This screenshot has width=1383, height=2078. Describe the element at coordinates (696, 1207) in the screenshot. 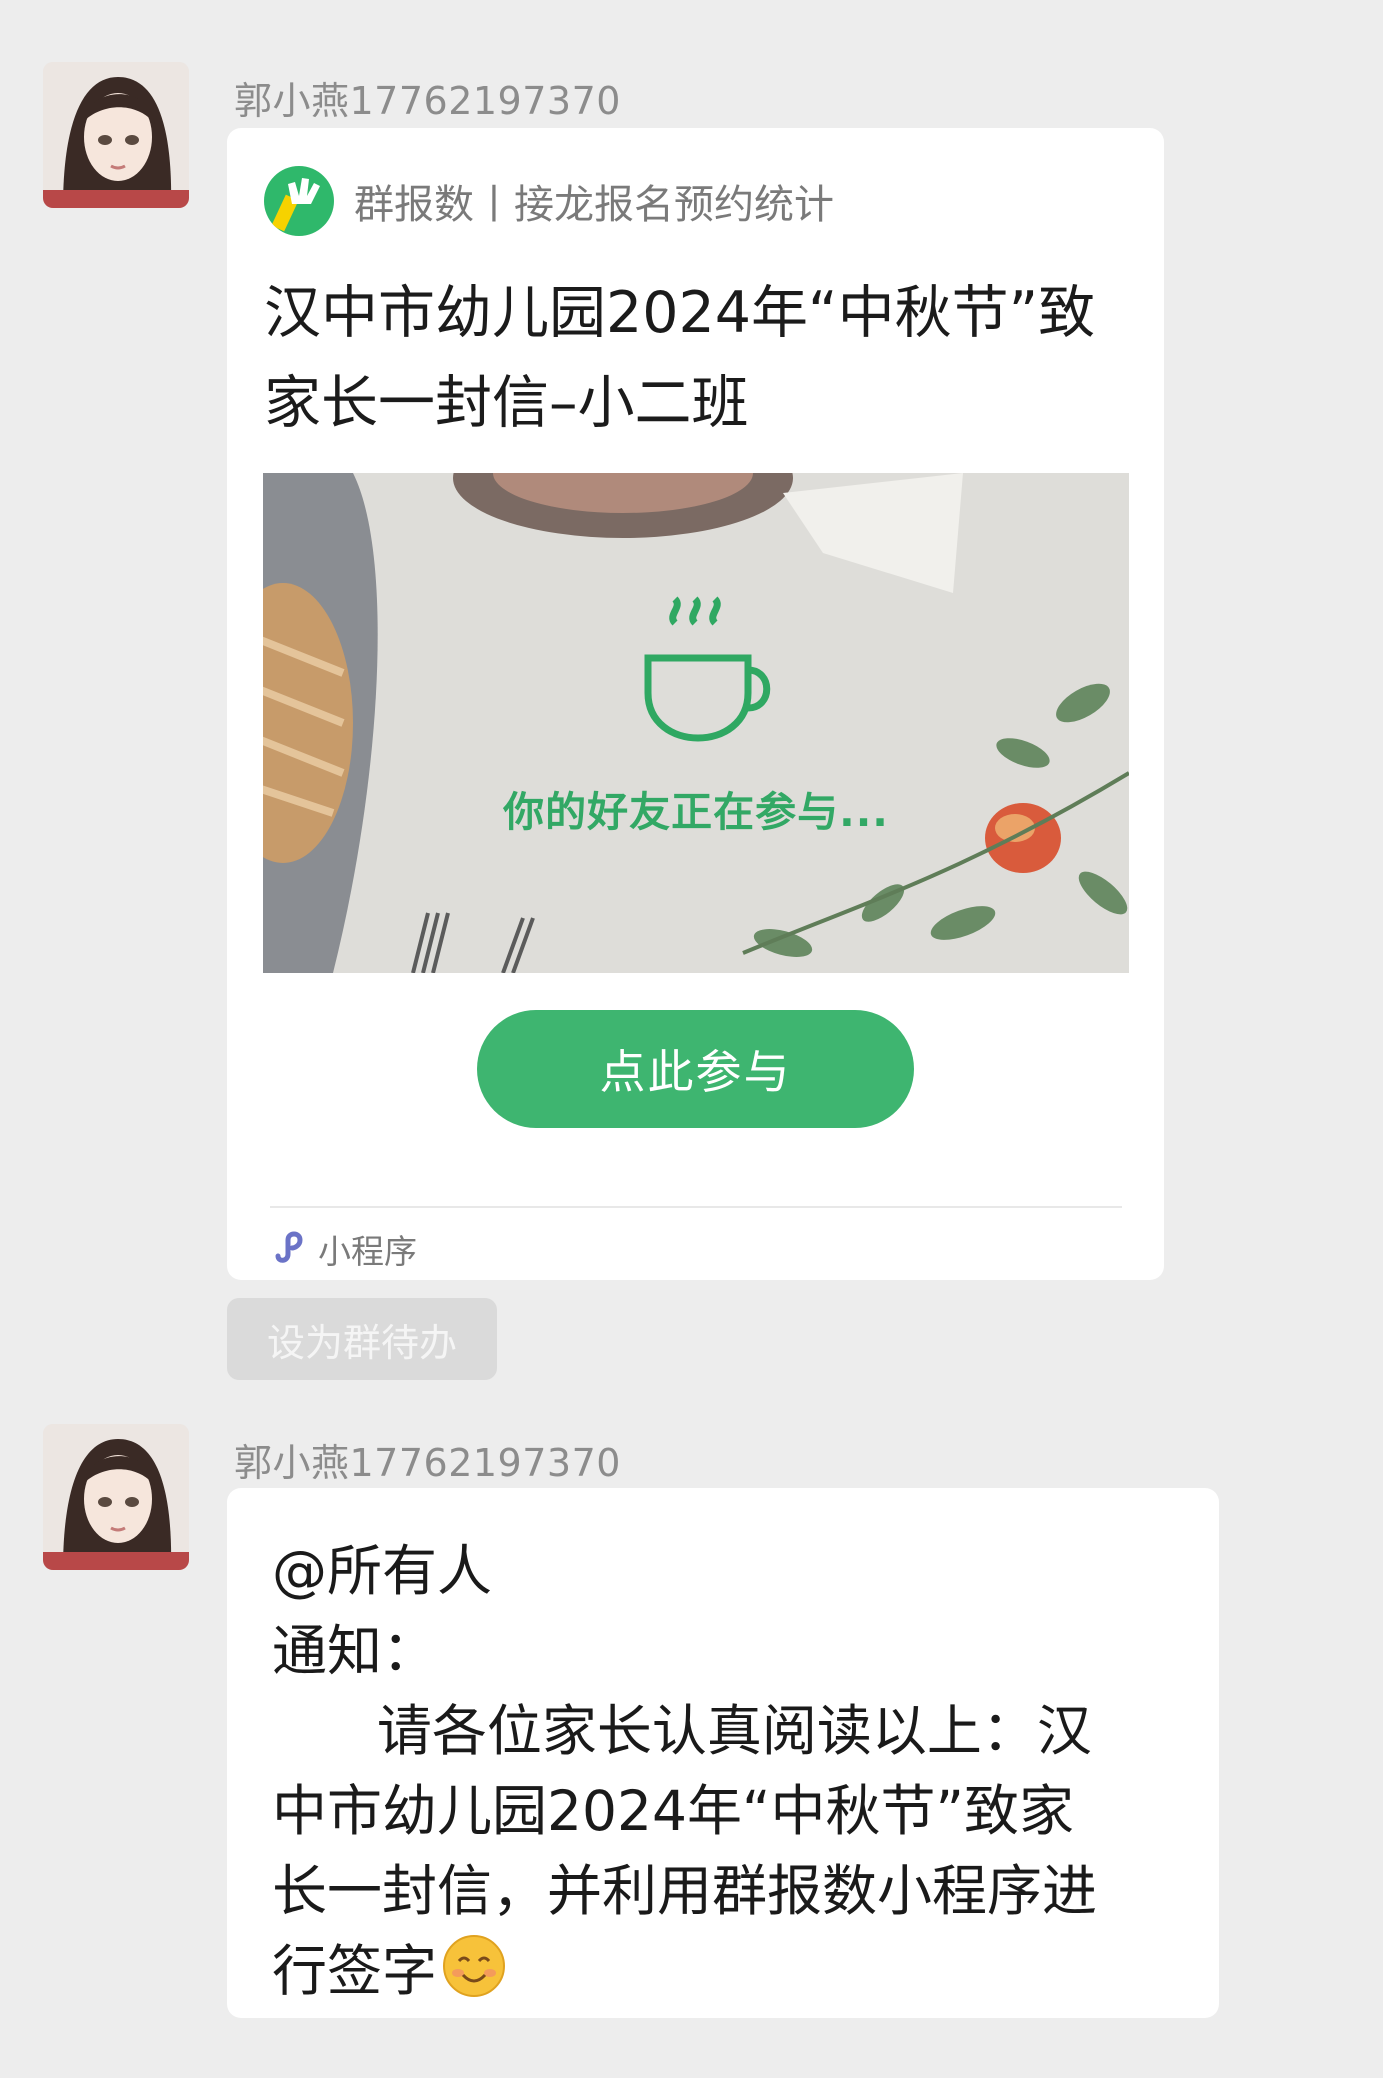

I see `card-divider` at that location.